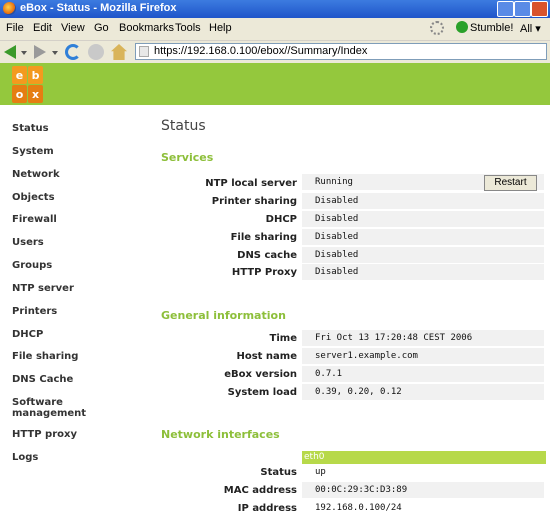 The width and height of the screenshot is (550, 522). Describe the element at coordinates (254, 201) in the screenshot. I see `service-label-printer: Printer sharing` at that location.